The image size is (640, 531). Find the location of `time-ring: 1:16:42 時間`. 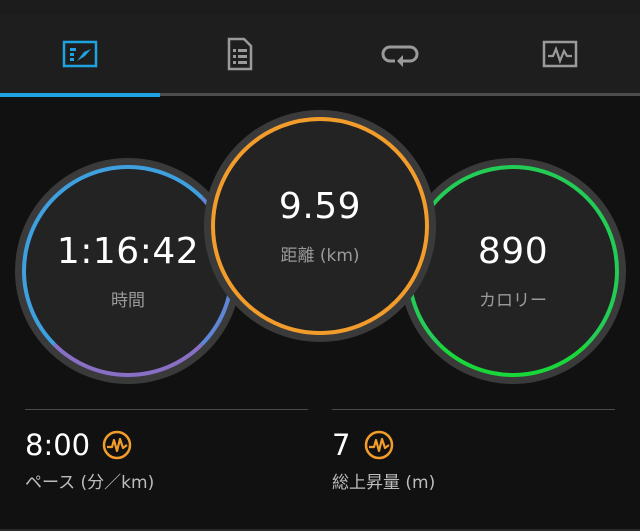

time-ring: 1:16:42 時間 is located at coordinates (128, 271).